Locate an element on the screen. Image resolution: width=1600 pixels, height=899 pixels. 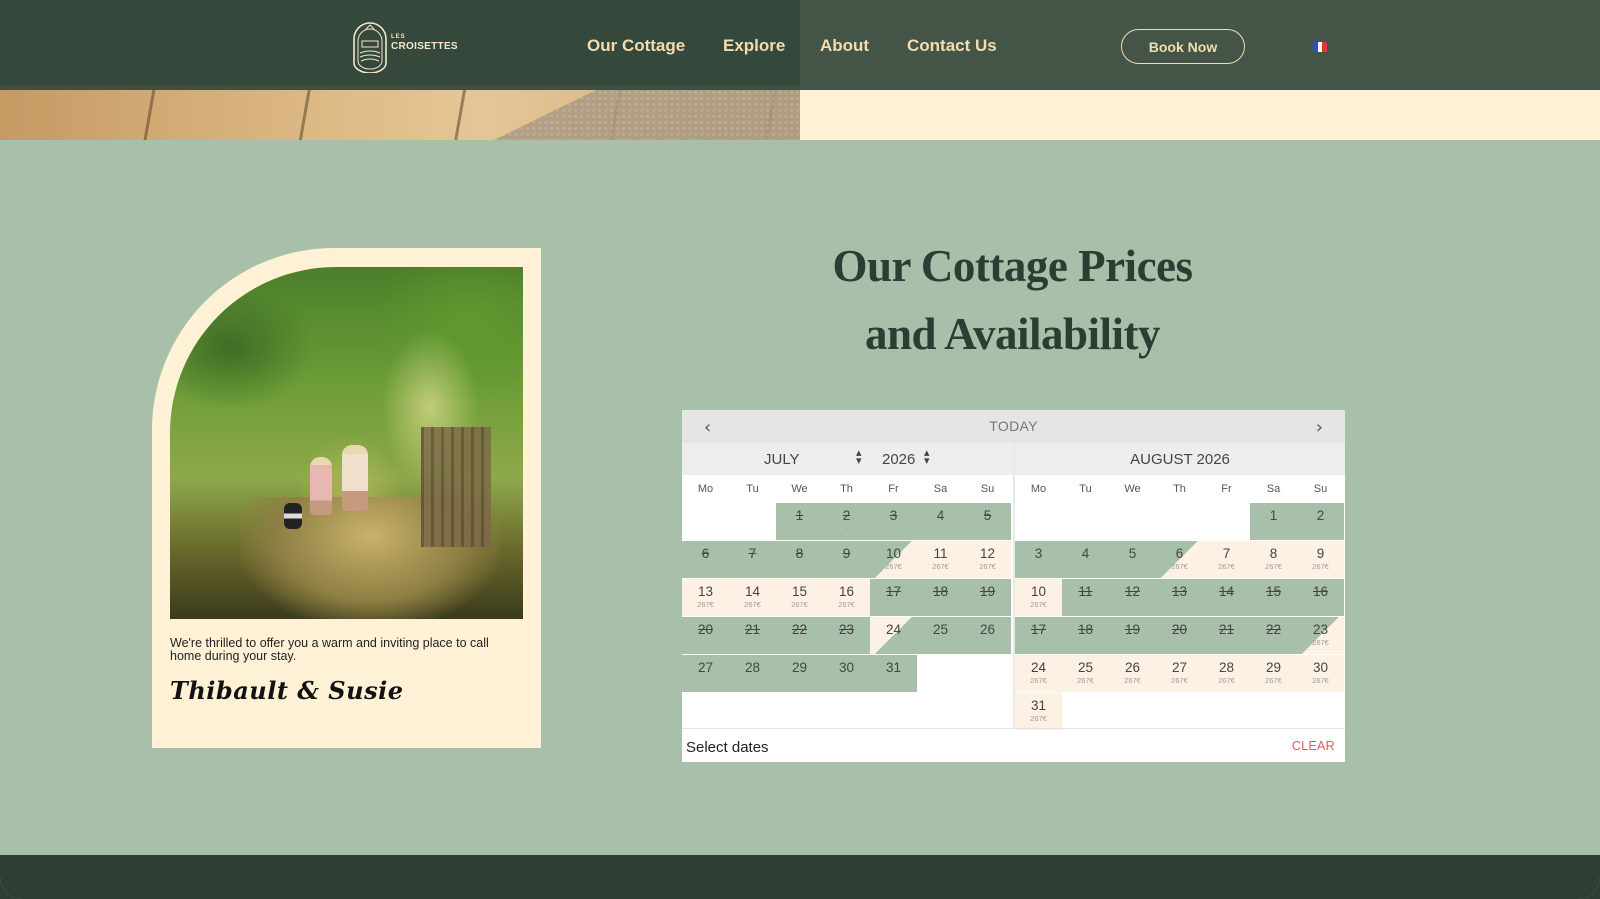
day-cell: 2- is located at coordinates (846, 521).